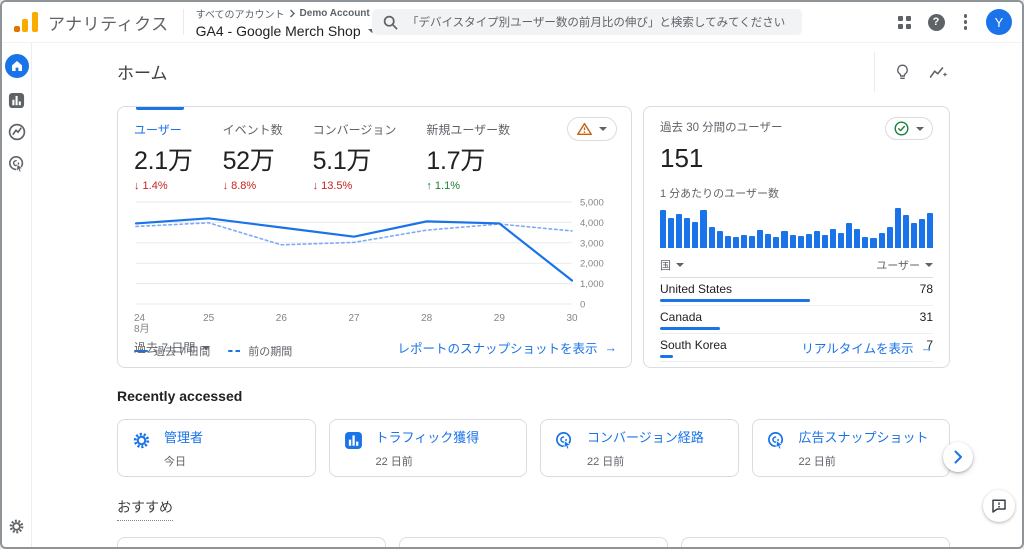 The image size is (1024, 549). I want to click on header-actions: ? Y, so click(954, 22).